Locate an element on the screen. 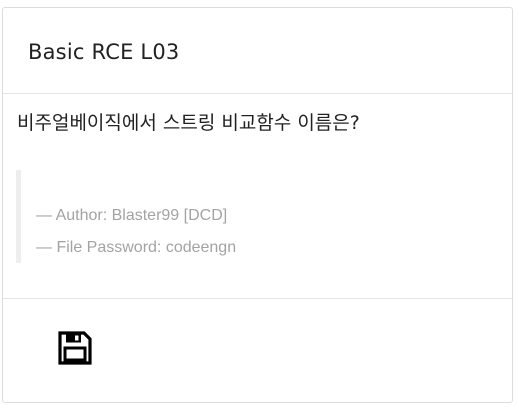 This screenshot has height=412, width=519. card-title: Basic RCE L03 is located at coordinates (104, 51).